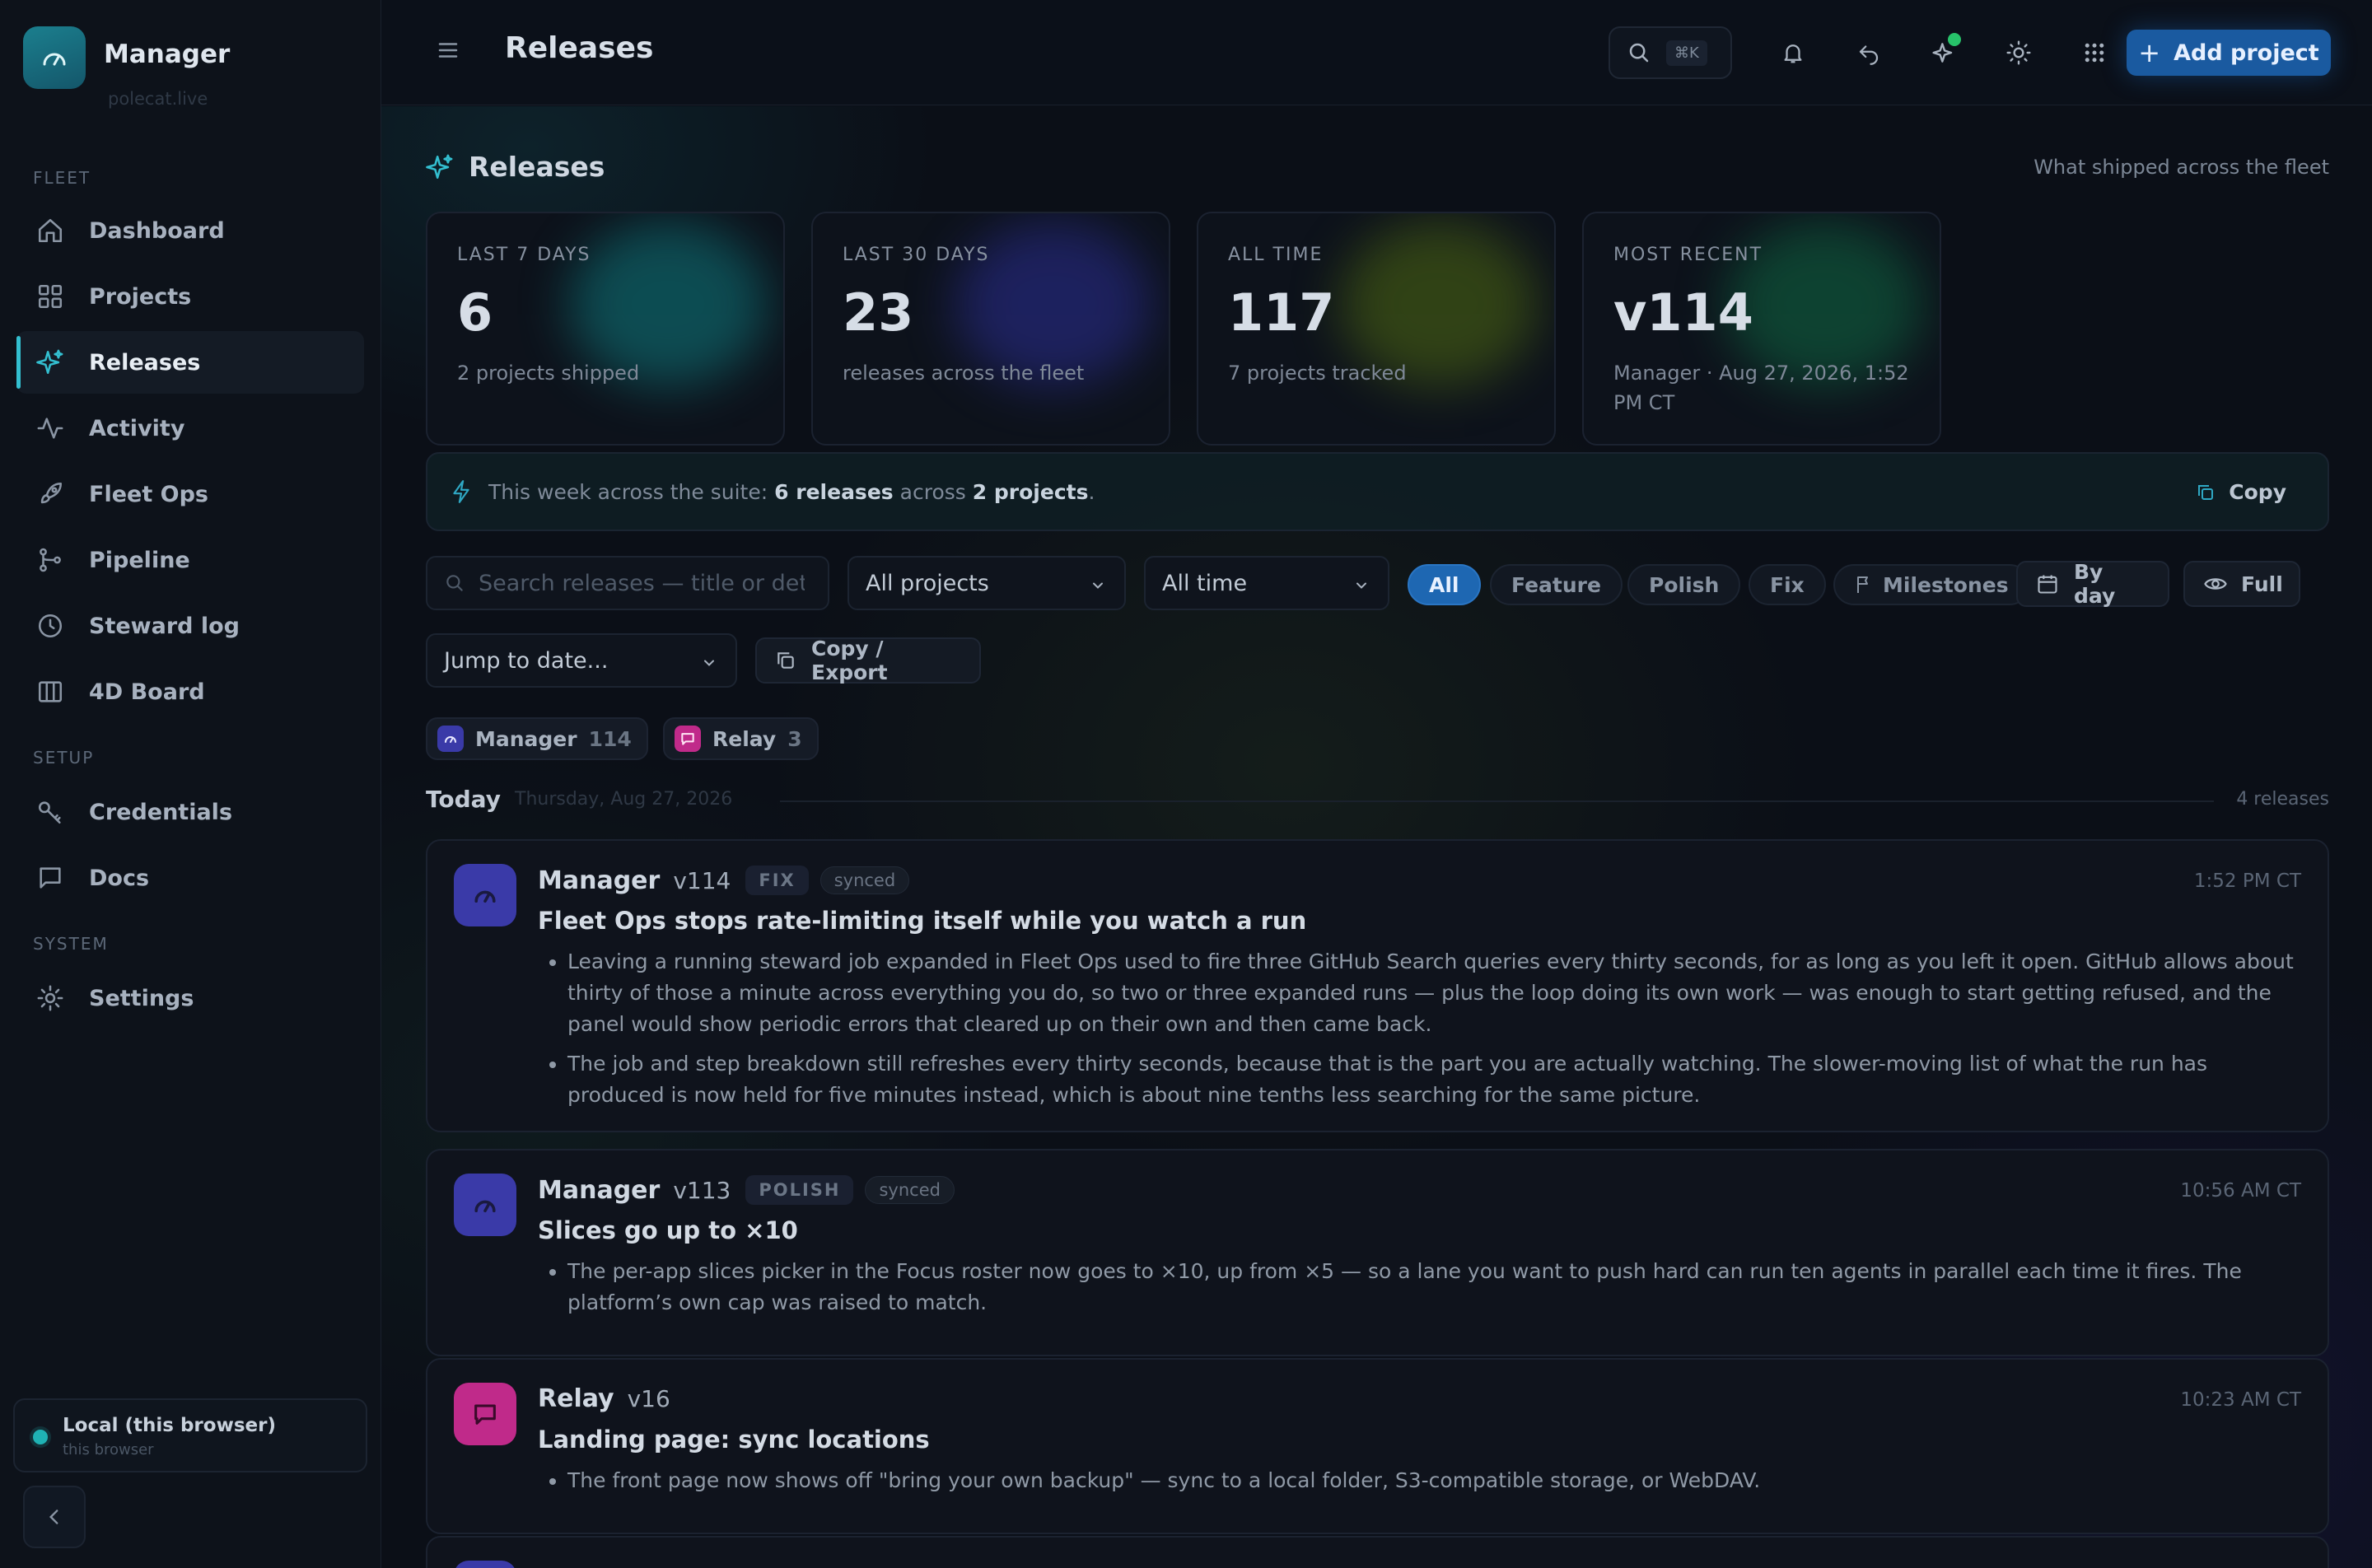 This screenshot has height=1568, width=2372. What do you see at coordinates (834, 491) in the screenshot?
I see `week-releases: 6 releases` at bounding box center [834, 491].